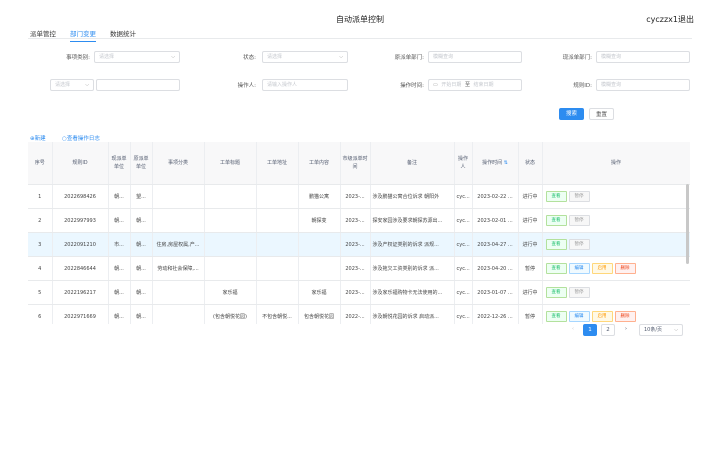  Describe the element at coordinates (81, 138) in the screenshot. I see `view-log-button: ○查看操作日志` at that location.